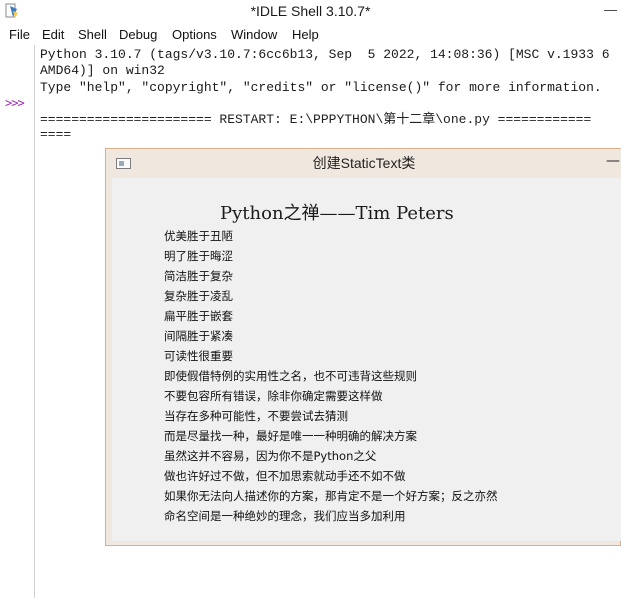  I want to click on zen-line: 命名空间是一种绝妙的理念，我们应当多加利用, so click(285, 516).